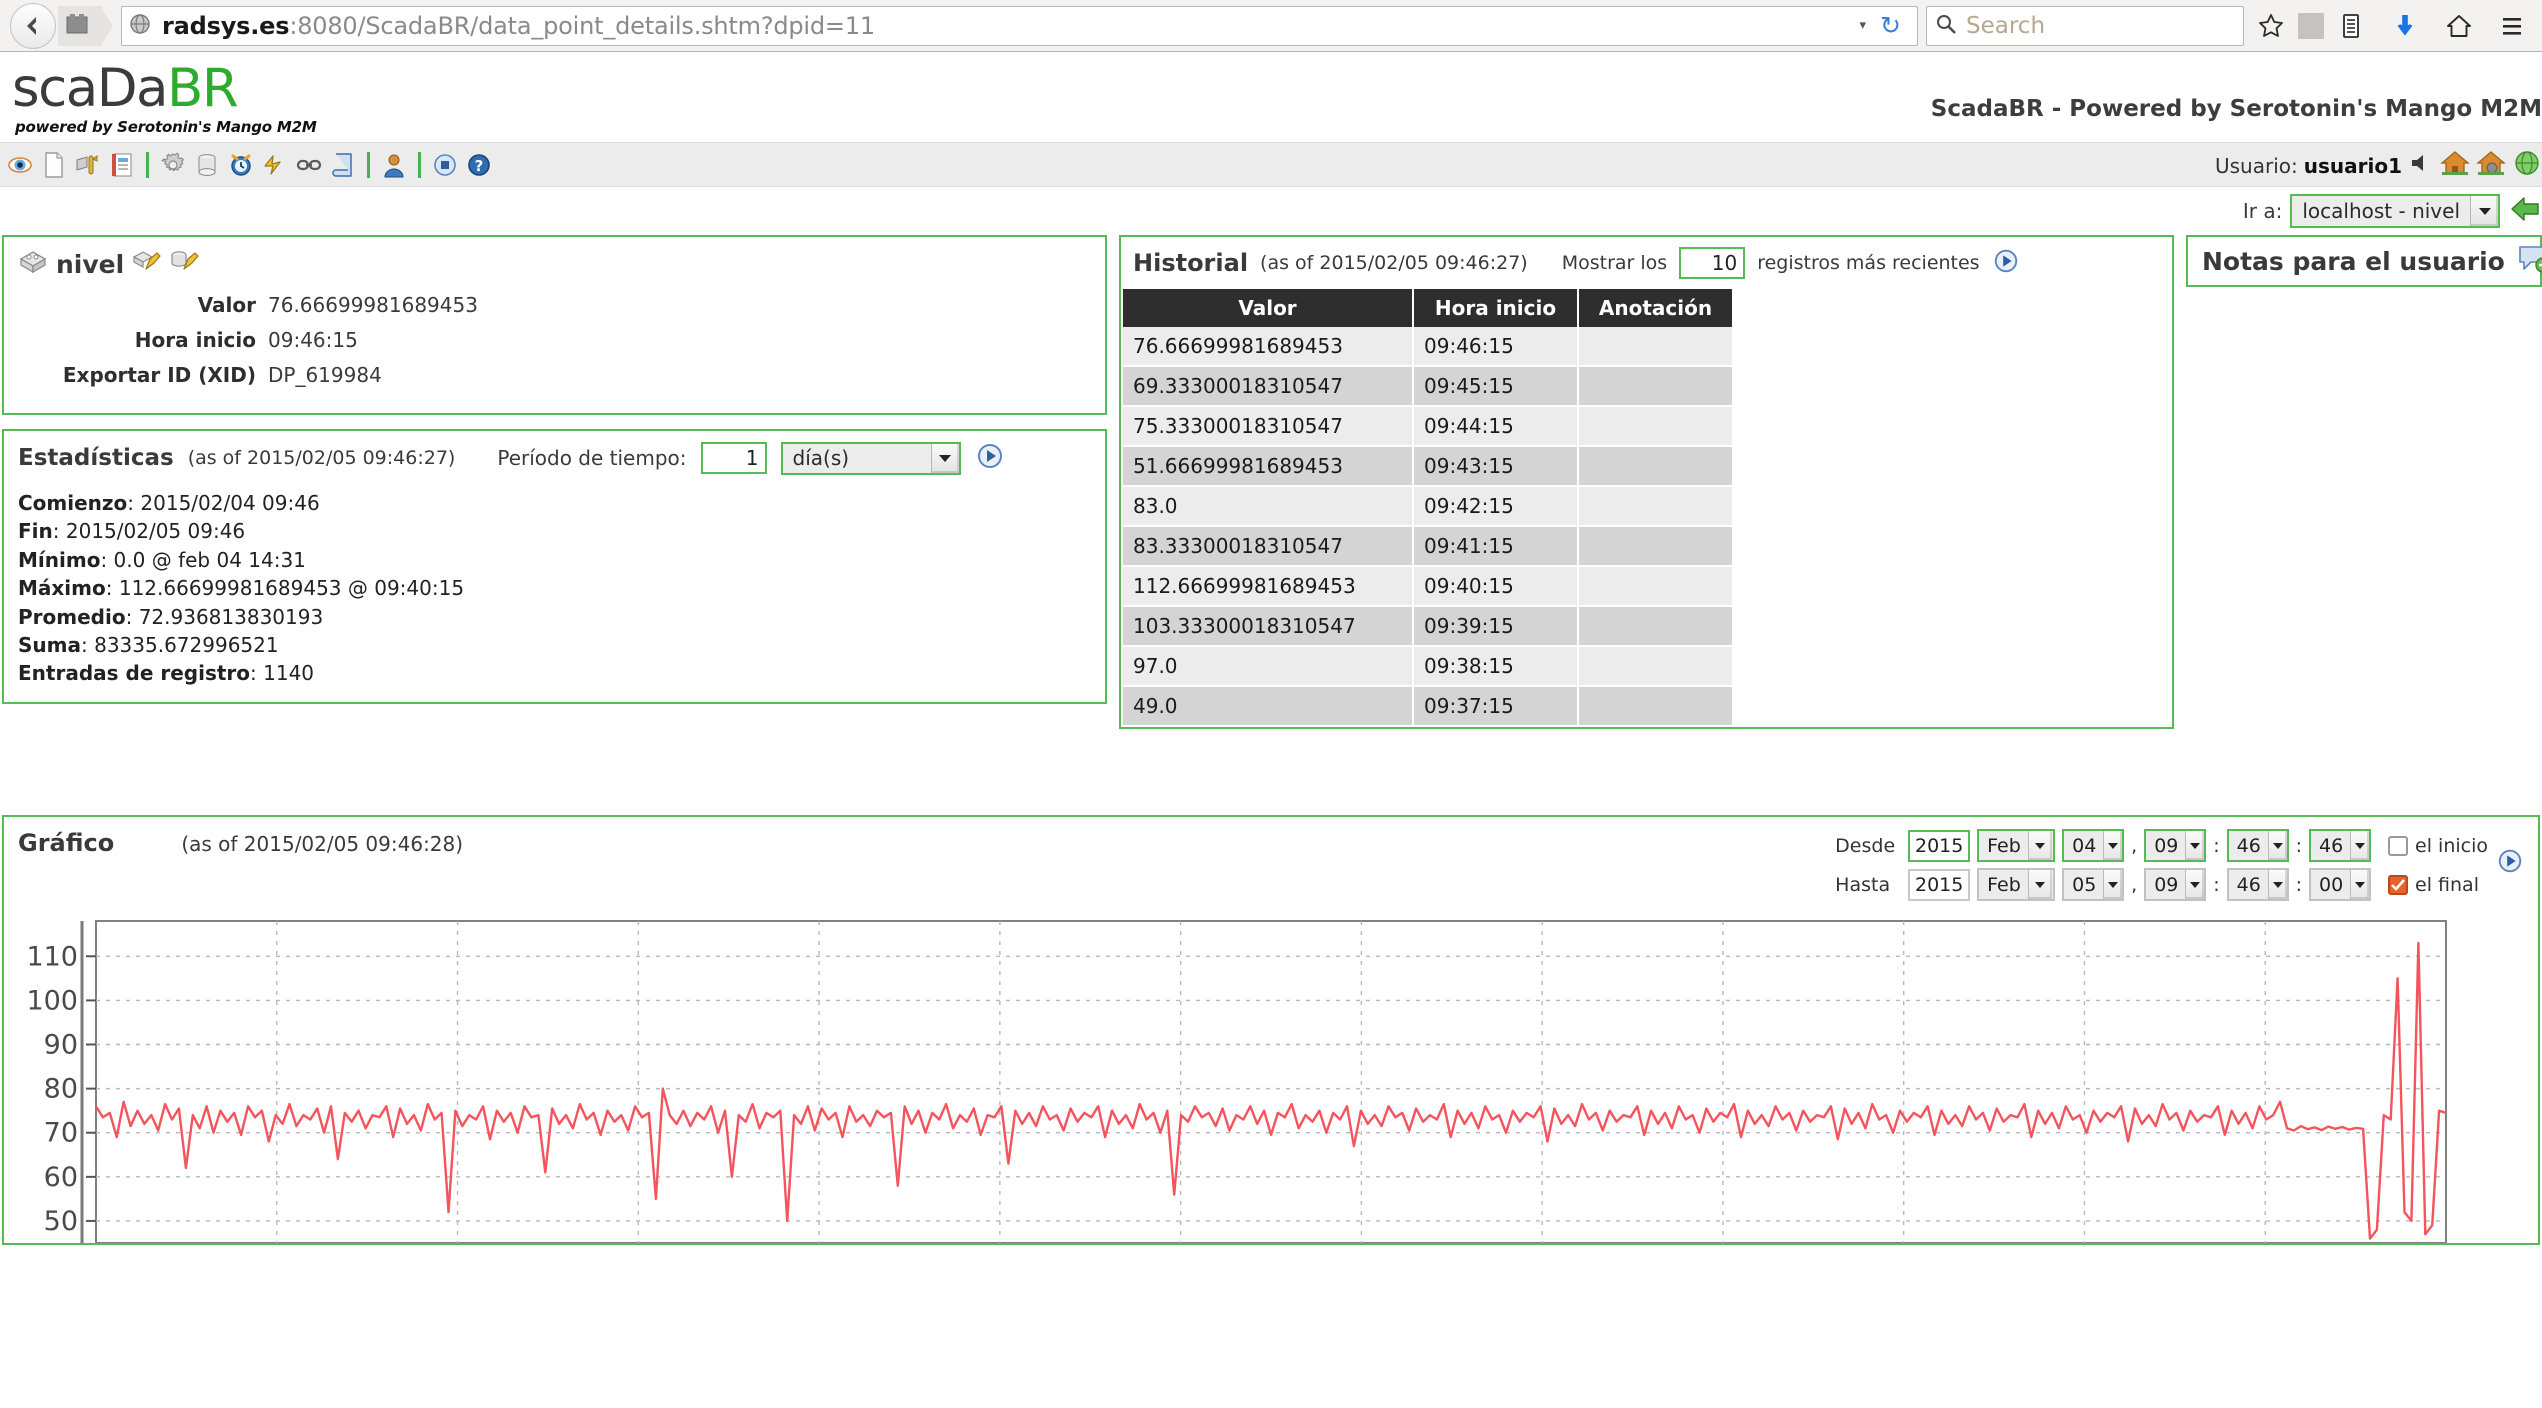 The image size is (2542, 1408). What do you see at coordinates (66, 843) in the screenshot?
I see `grafico-title: Gráfico` at bounding box center [66, 843].